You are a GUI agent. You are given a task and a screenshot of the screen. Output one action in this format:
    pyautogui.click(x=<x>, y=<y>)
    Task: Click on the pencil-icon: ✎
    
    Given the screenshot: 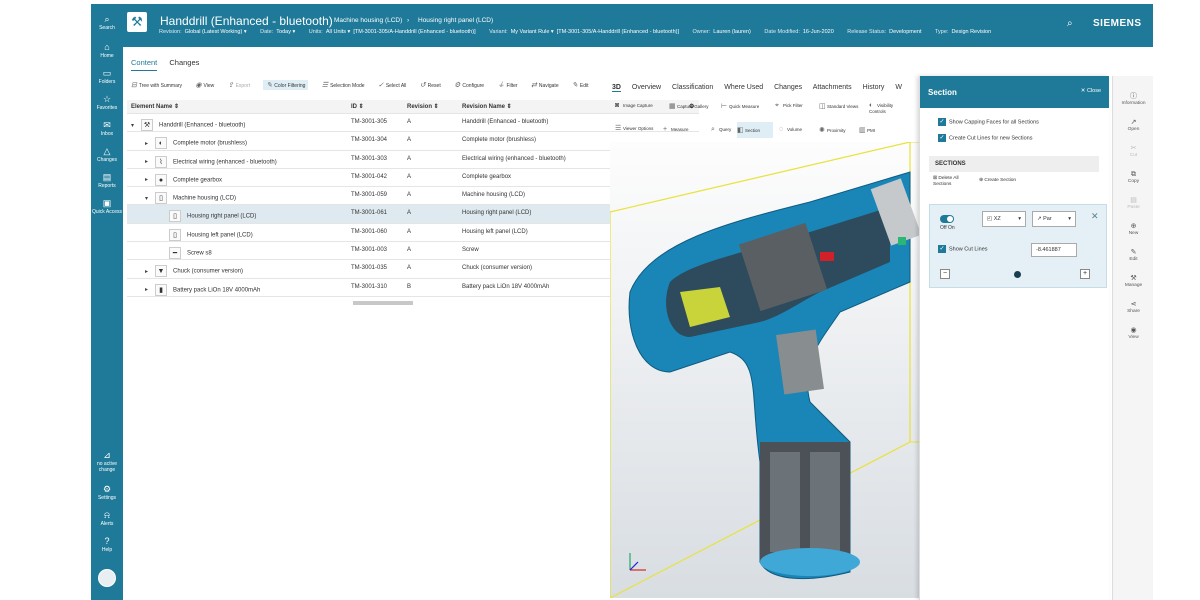 What is the action you would take?
    pyautogui.click(x=574, y=85)
    